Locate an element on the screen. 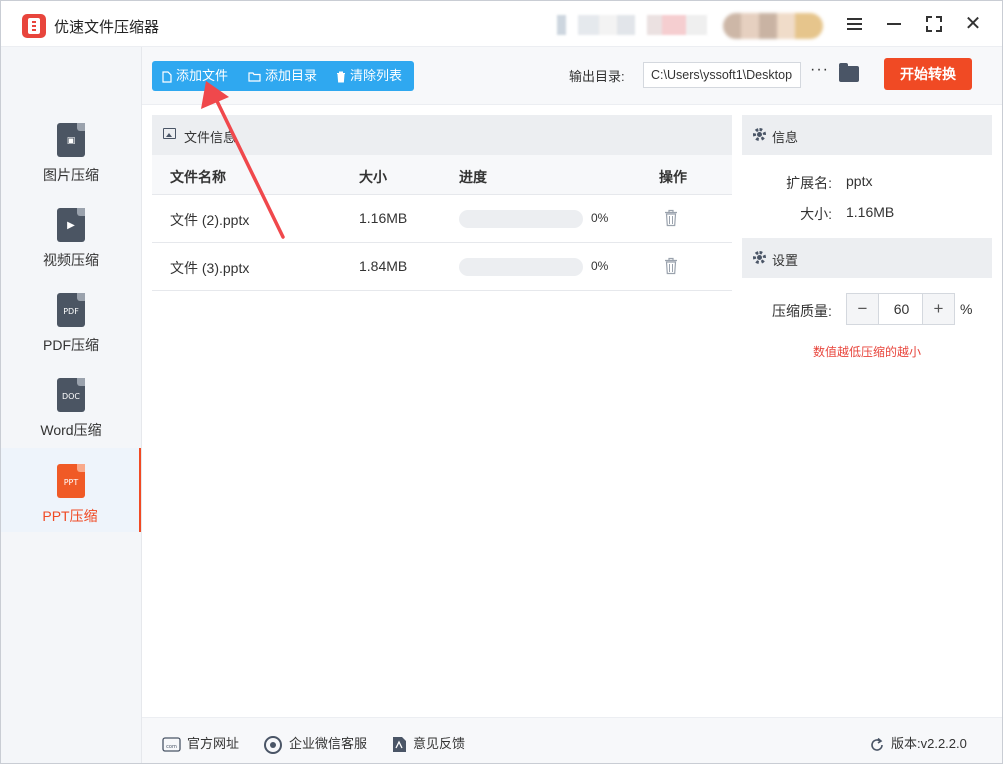  version-label: 版本:v2.2.2.0 is located at coordinates (929, 743).